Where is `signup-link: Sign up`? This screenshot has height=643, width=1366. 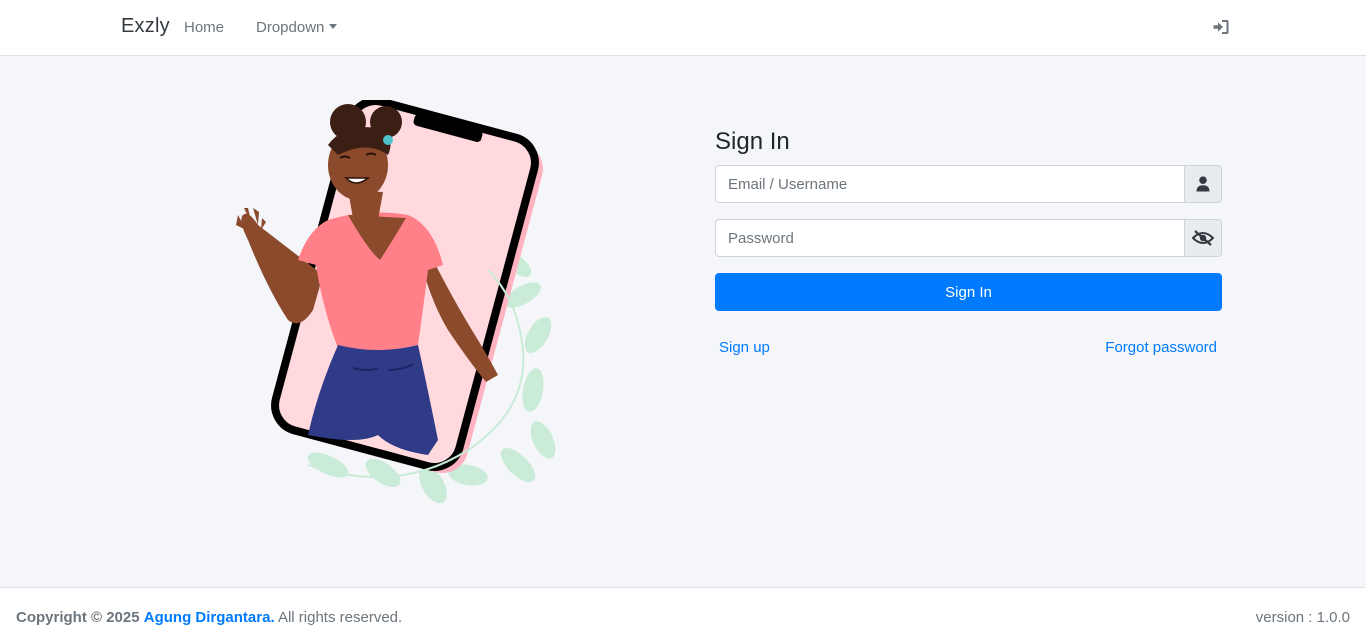
signup-link: Sign up is located at coordinates (744, 347).